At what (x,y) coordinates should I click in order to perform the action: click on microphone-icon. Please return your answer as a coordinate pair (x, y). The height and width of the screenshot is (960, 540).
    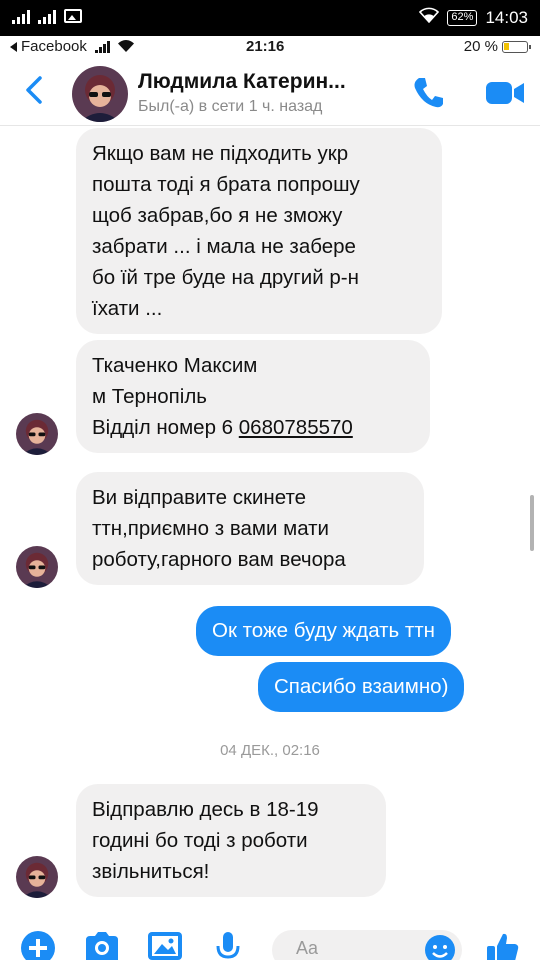
    Looking at the image, I should click on (228, 945).